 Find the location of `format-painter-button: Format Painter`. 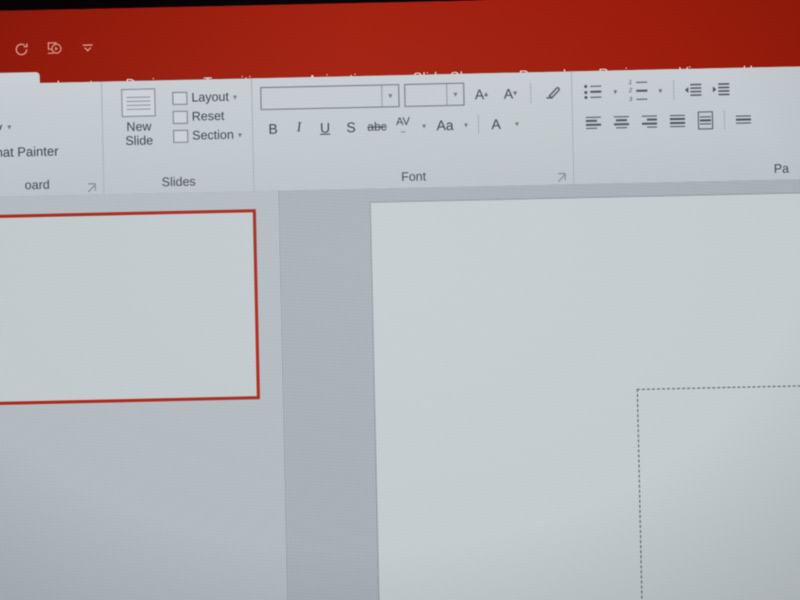

format-painter-button: Format Painter is located at coordinates (47, 152).